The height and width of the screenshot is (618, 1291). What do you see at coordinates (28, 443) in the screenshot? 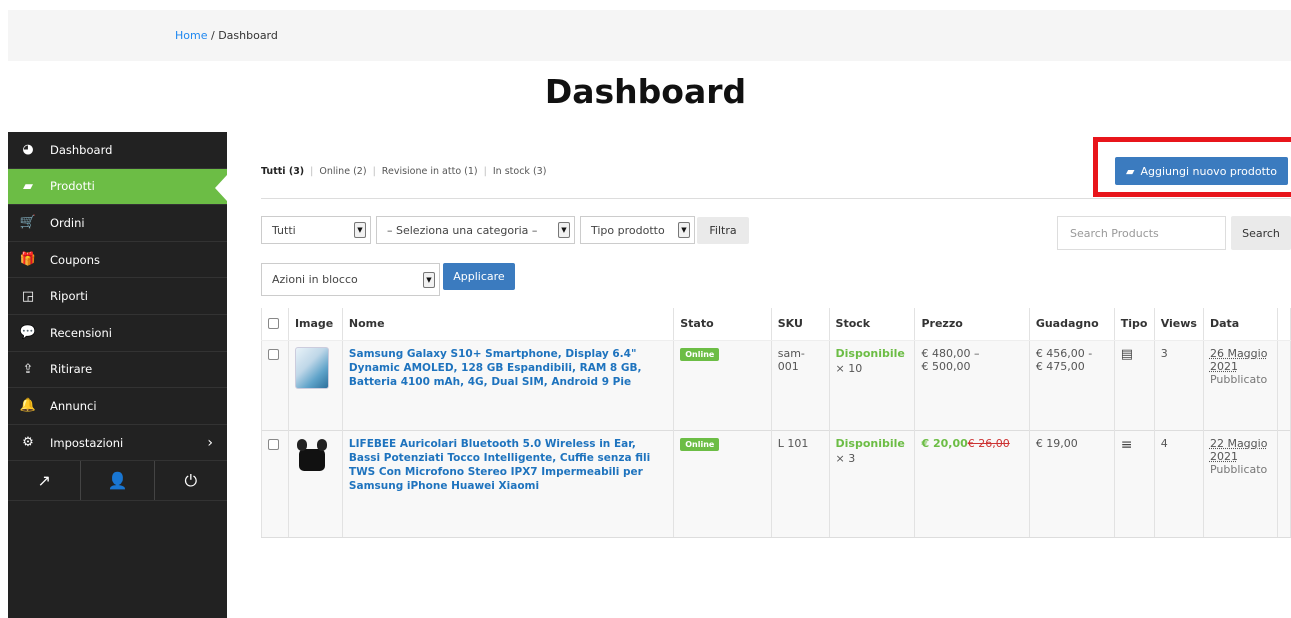
I see `gear-icon: ⚙` at bounding box center [28, 443].